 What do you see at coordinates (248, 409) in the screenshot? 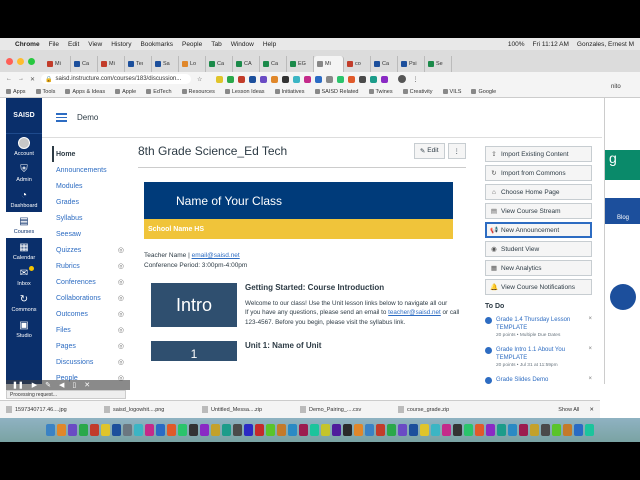
I see `download-item: Untitled_Messa....zip` at bounding box center [248, 409].